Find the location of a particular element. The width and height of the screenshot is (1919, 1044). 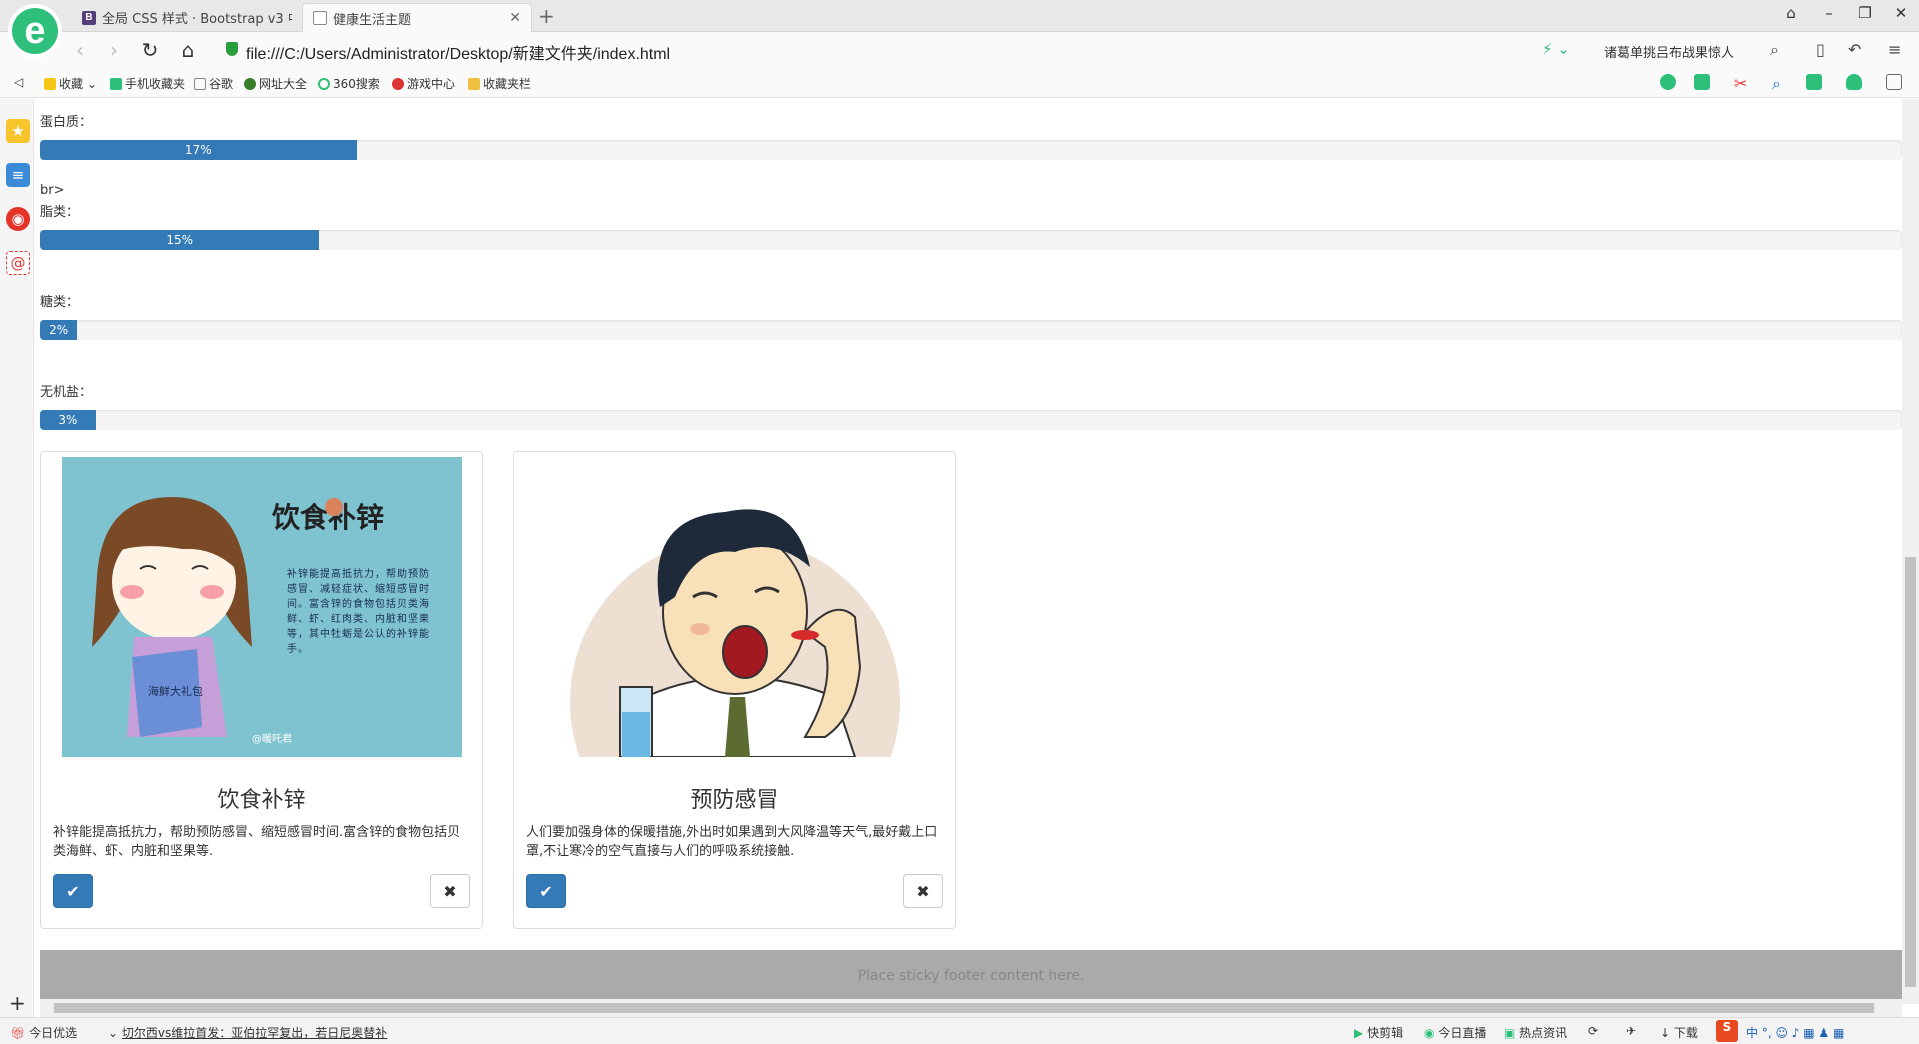

tab-bootstrap-css: B 全局 CSS 样式 · Bootstrap v3 中 is located at coordinates (182, 17).